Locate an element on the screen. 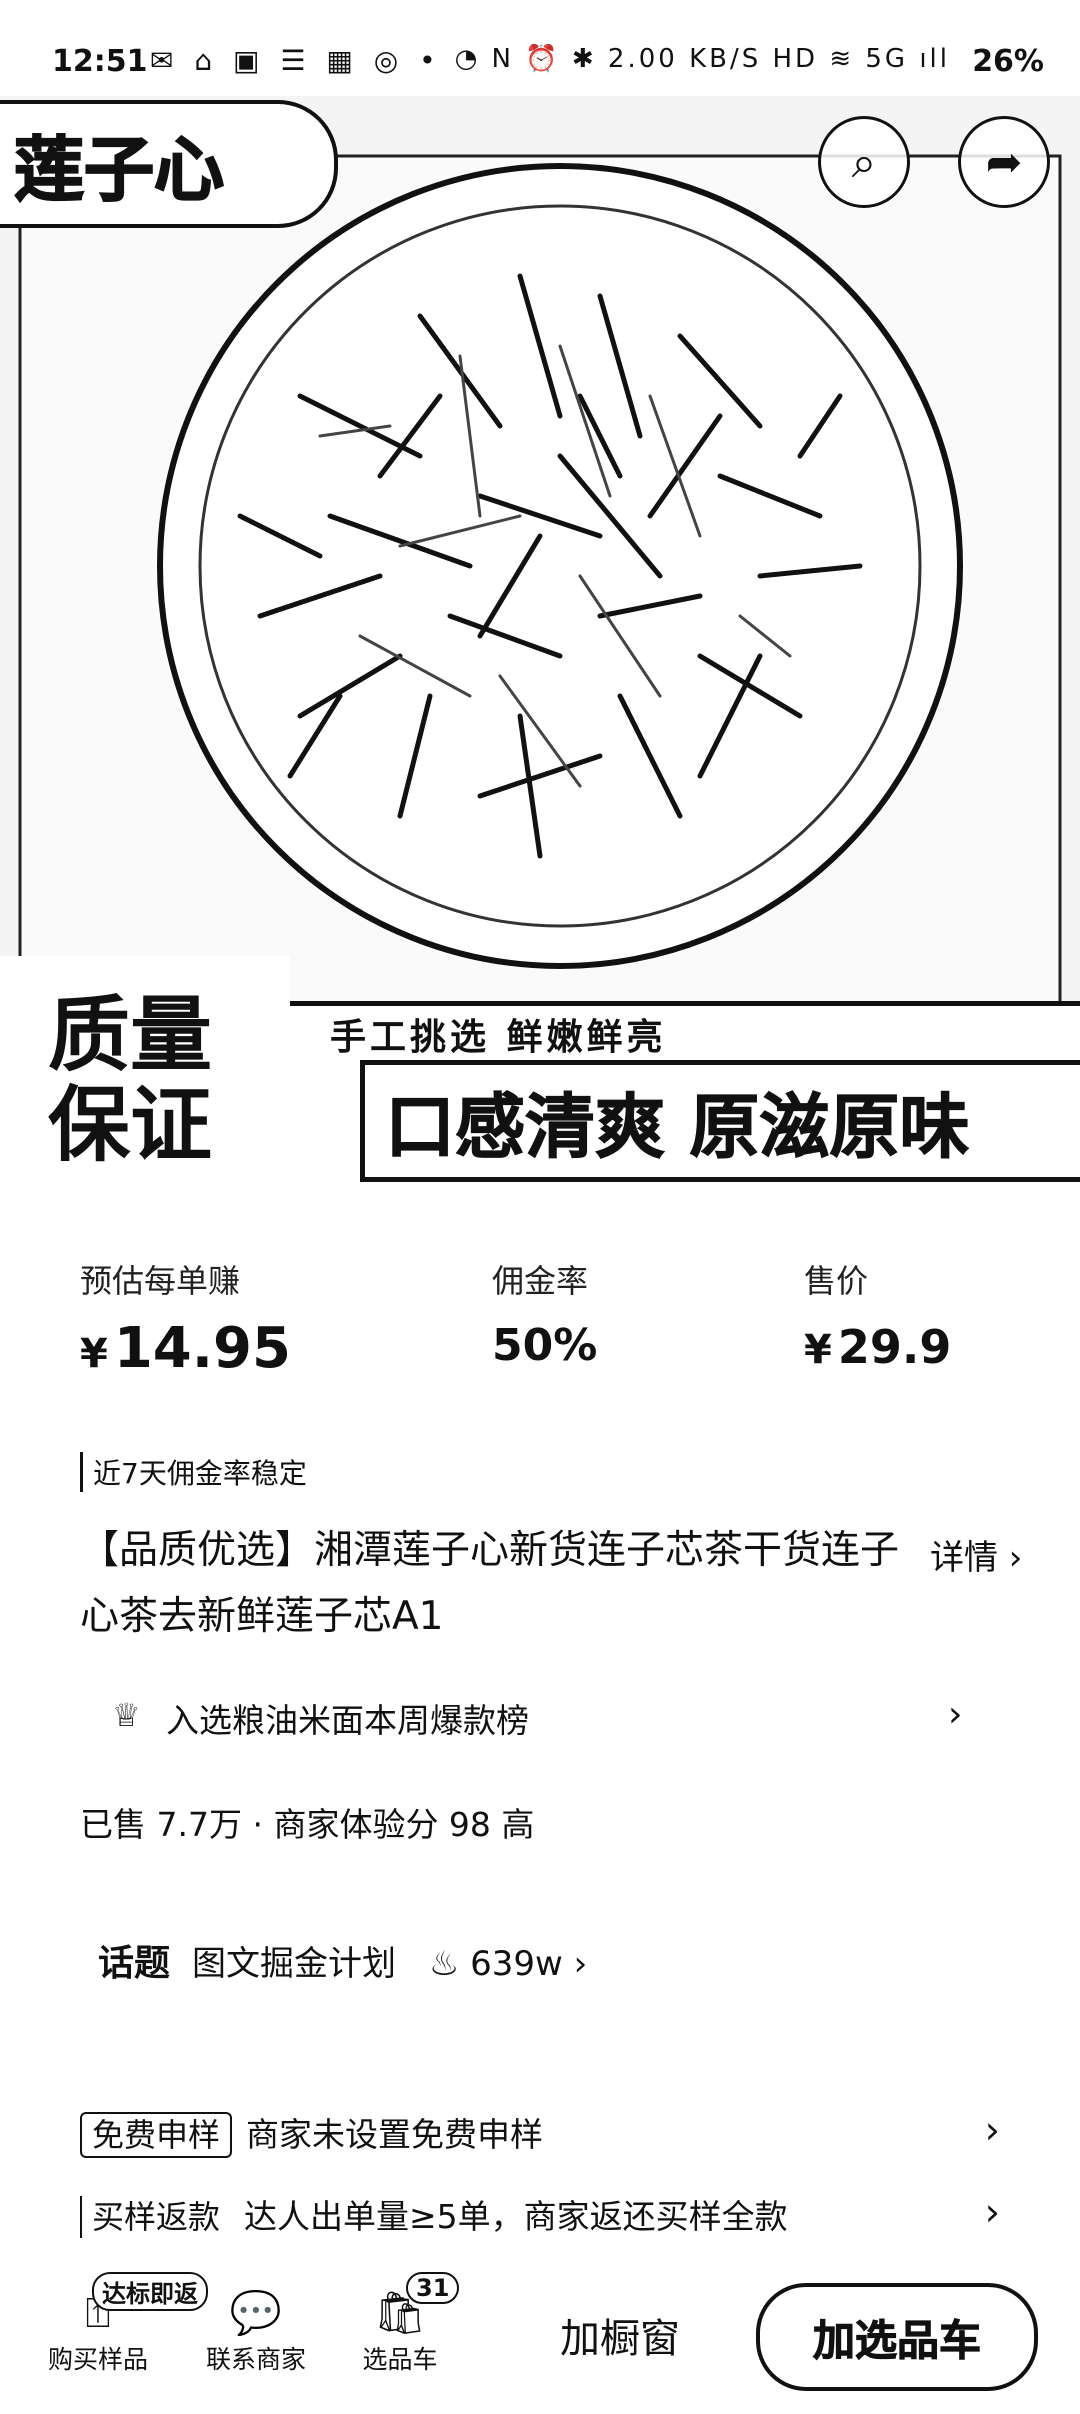 Image resolution: width=1080 pixels, height=2414 pixels. detail-link: 详情 › is located at coordinates (976, 1554).